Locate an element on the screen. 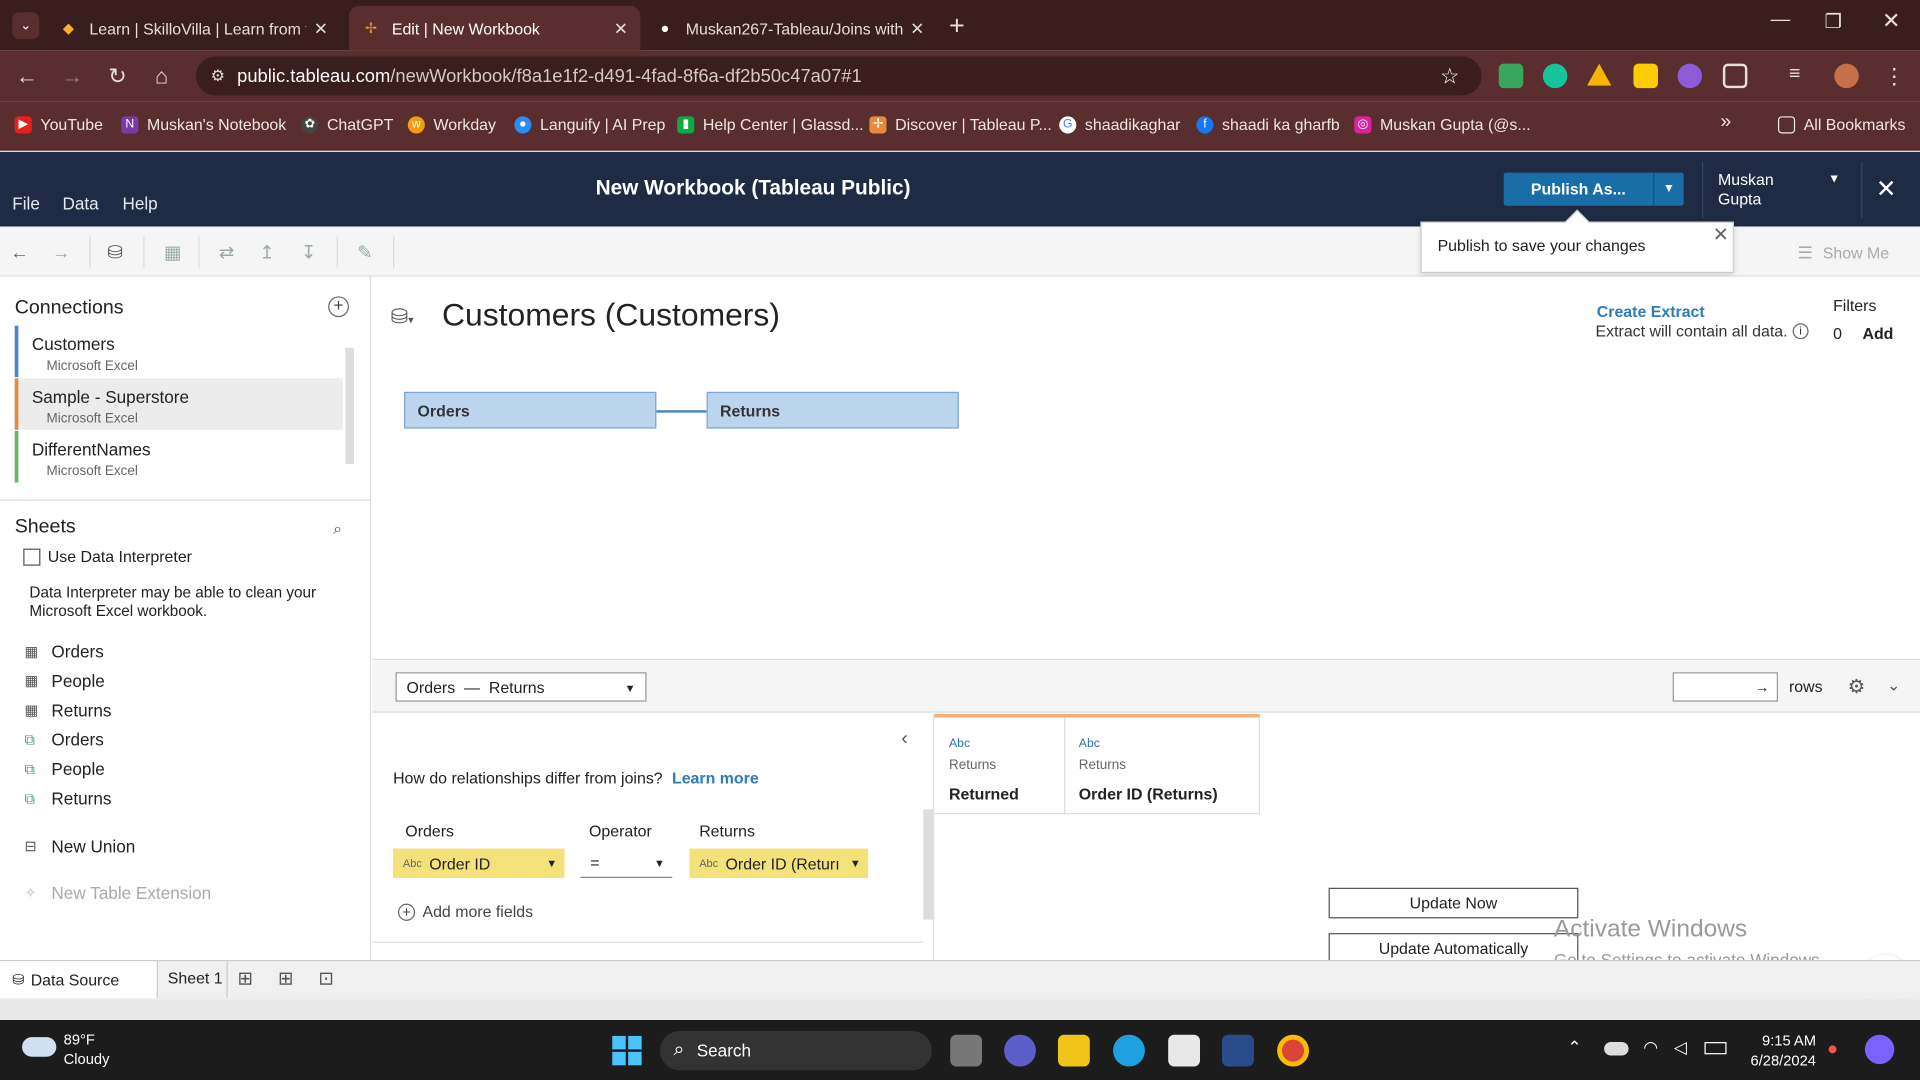  info-icon: i is located at coordinates (1800, 331).